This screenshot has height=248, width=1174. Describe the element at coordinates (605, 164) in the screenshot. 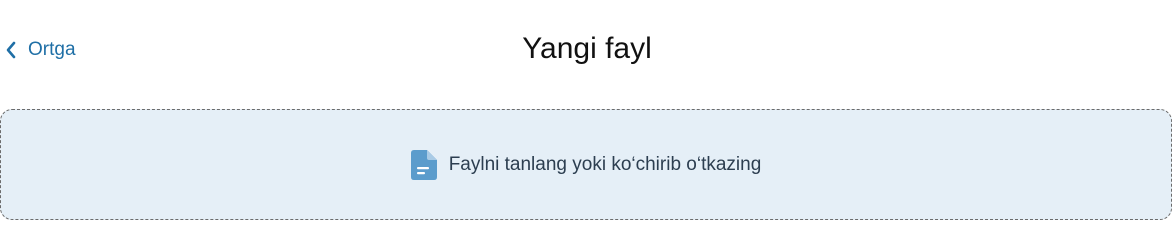

I see `dropzone-label: Faylni tanlang yoki ko‘chirib o‘tkazing` at that location.